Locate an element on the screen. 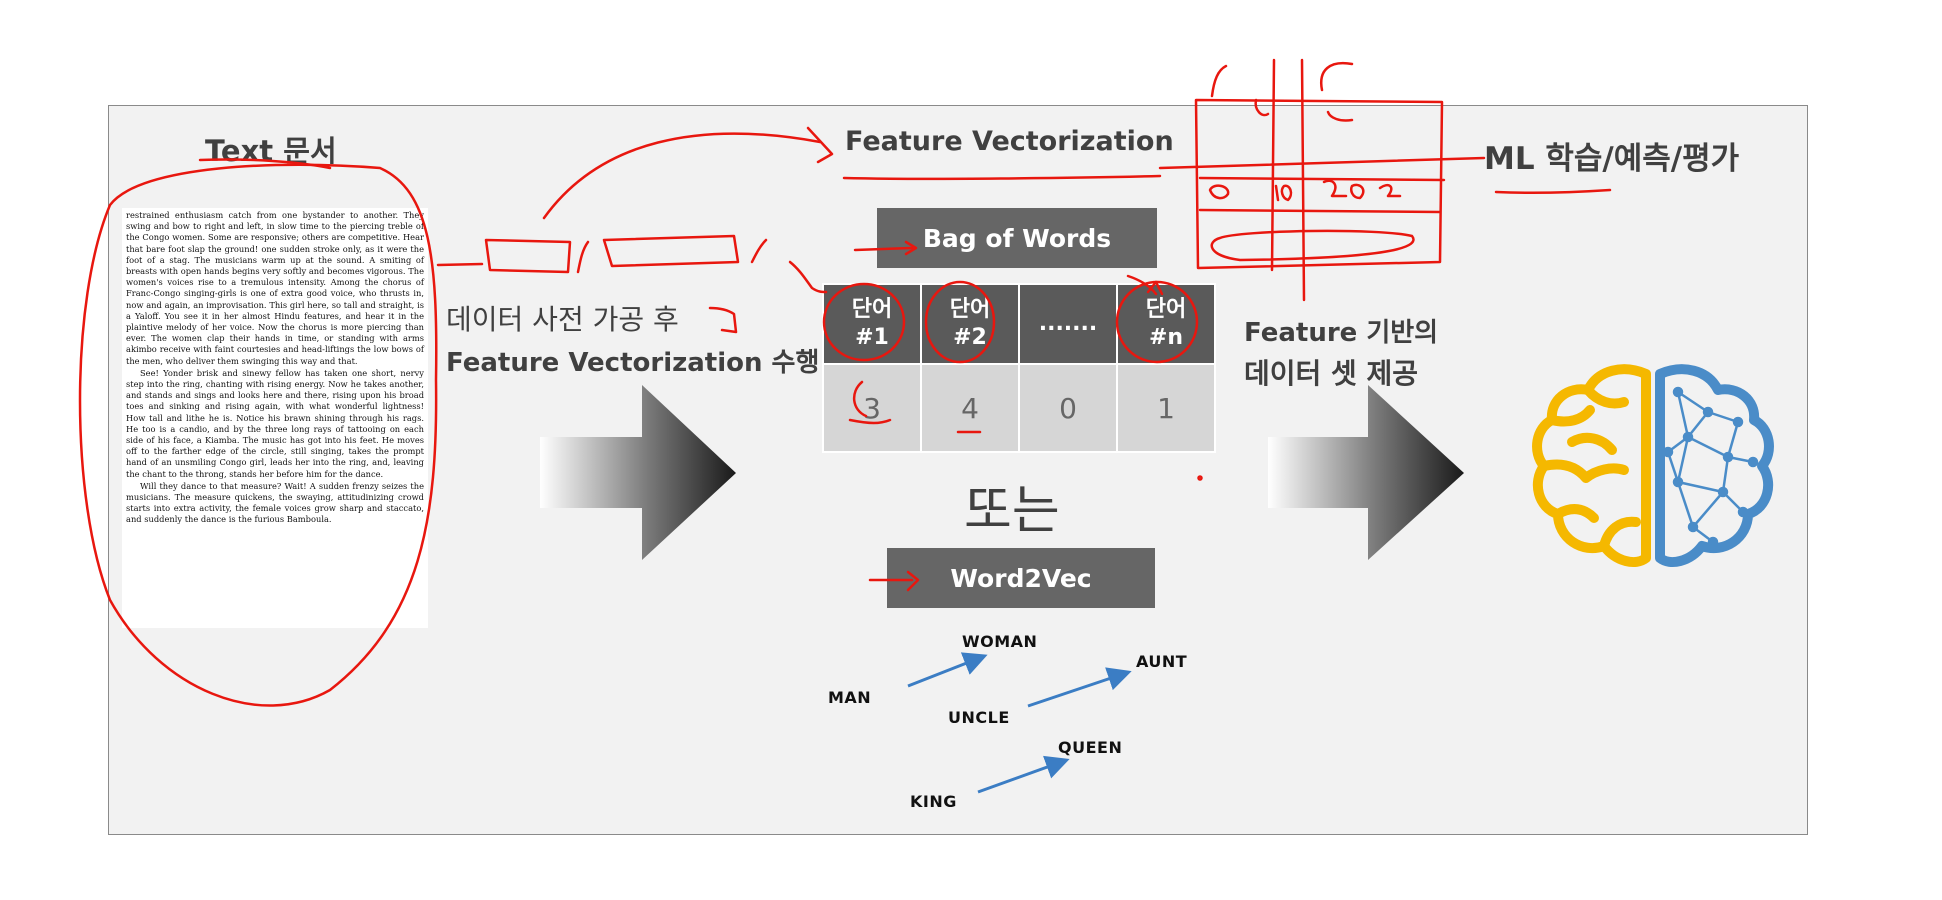 Image resolution: width=1942 pixels, height=900 pixels. brain-icon is located at coordinates (1653, 465).